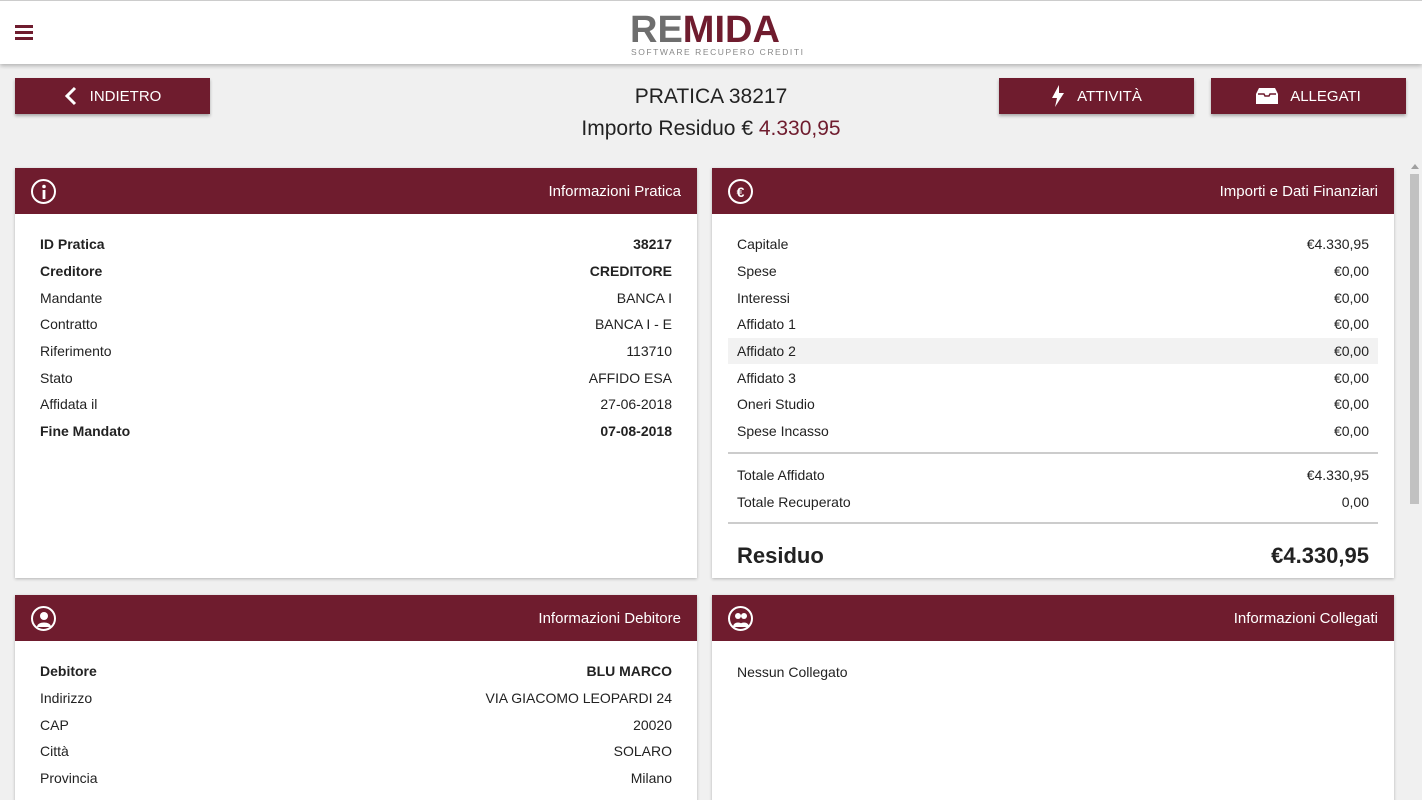 Image resolution: width=1422 pixels, height=800 pixels. I want to click on residual-total-row: Residuo €4.330,95, so click(1053, 555).